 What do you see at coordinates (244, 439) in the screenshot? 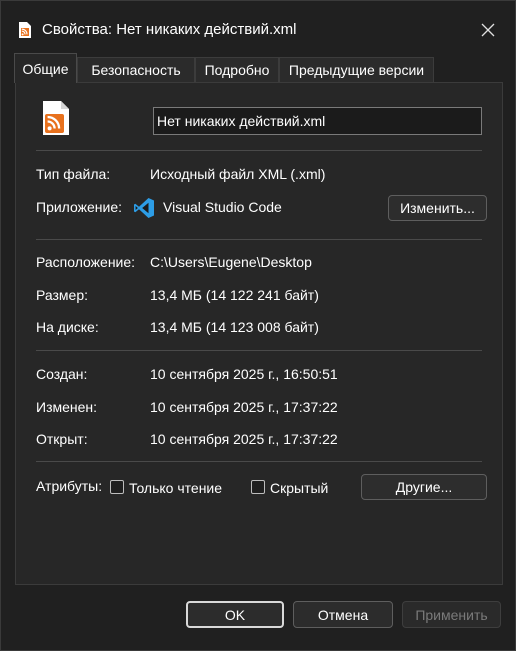
I see `opened-value: 10 сентября 2025 г., 17:37:22` at bounding box center [244, 439].